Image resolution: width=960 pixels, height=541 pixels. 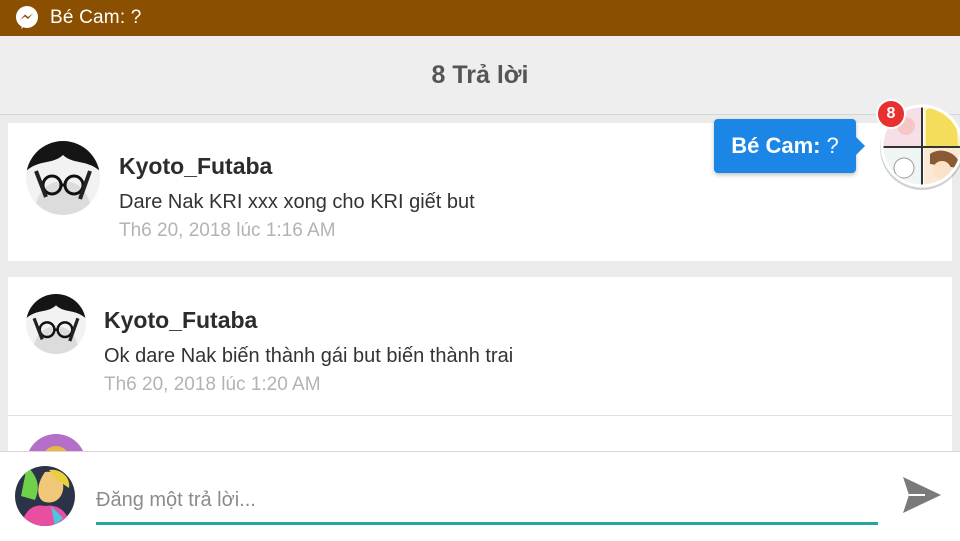 I want to click on current-user-avatar, so click(x=45, y=496).